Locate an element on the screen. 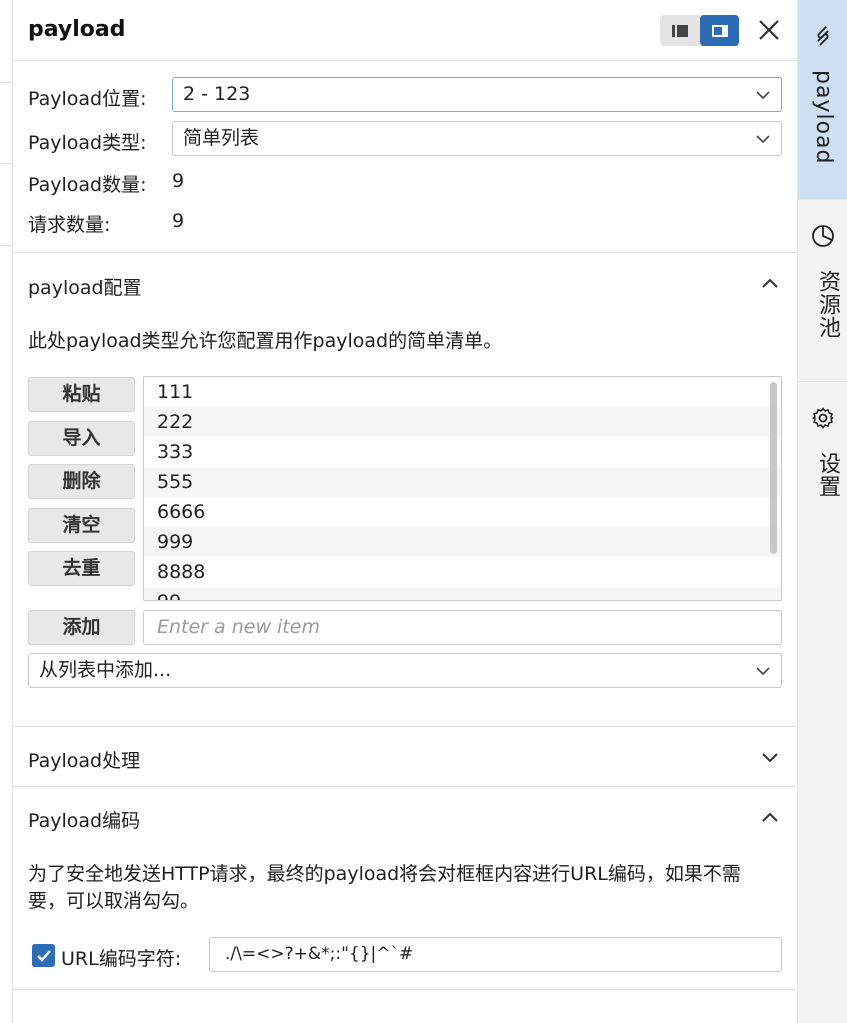 The image size is (847, 1023). url-encode-label: URL编码字符: is located at coordinates (121, 959).